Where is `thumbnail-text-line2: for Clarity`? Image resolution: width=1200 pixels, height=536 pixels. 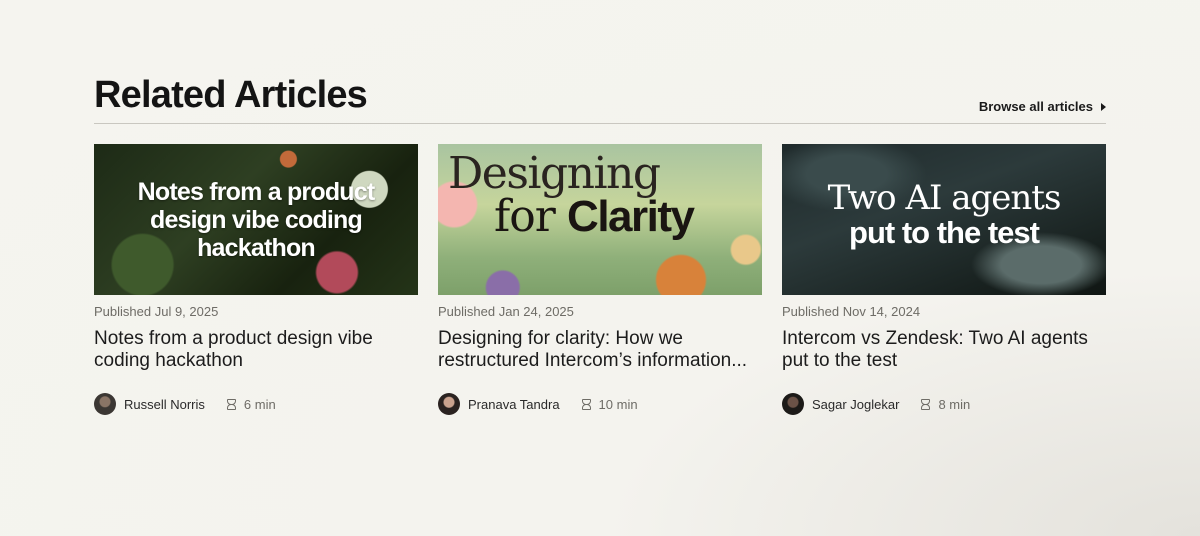 thumbnail-text-line2: for Clarity is located at coordinates (594, 216).